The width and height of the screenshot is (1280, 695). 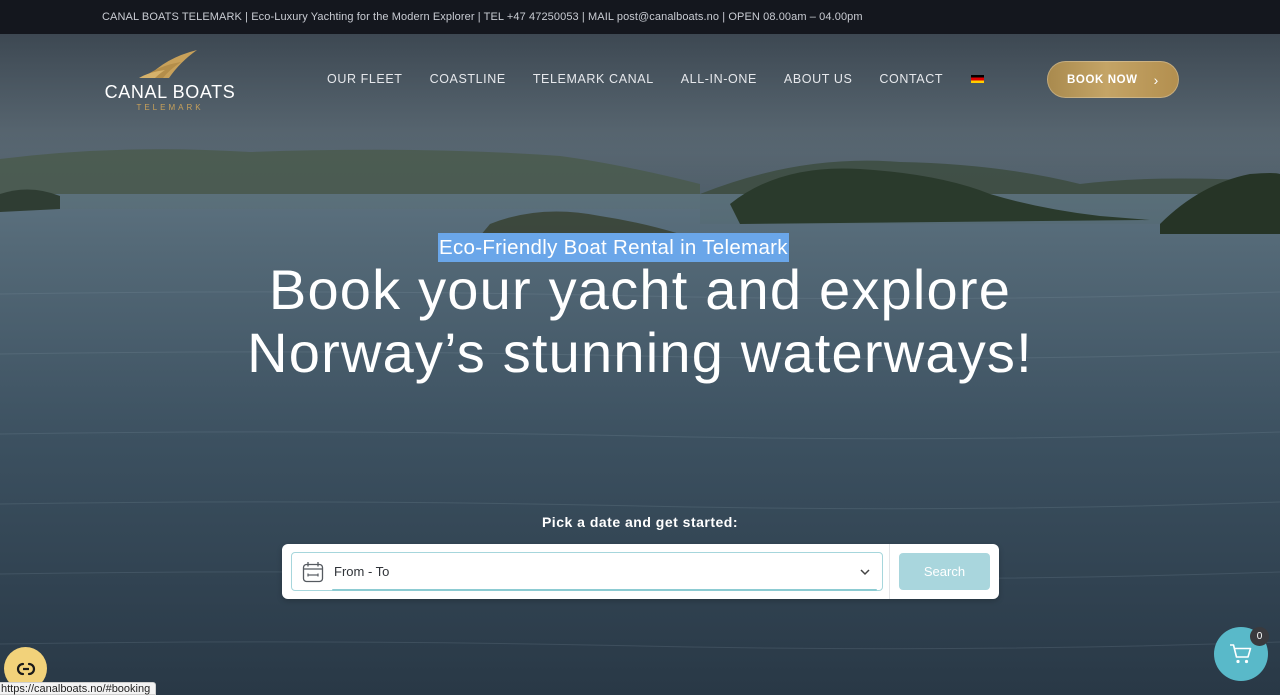 What do you see at coordinates (593, 79) in the screenshot?
I see `nav-telemark-canal: TELEMARK CANAL` at bounding box center [593, 79].